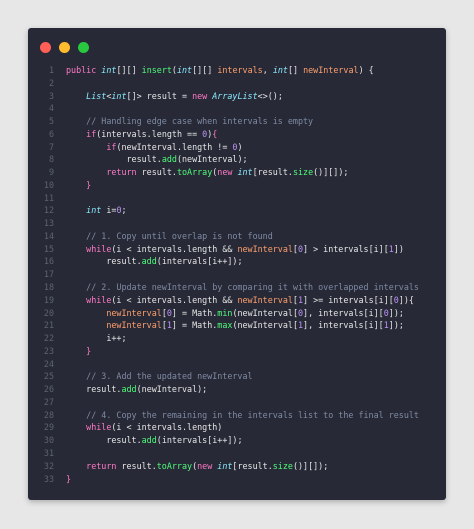  I want to click on line-number: 22, so click(48, 338).